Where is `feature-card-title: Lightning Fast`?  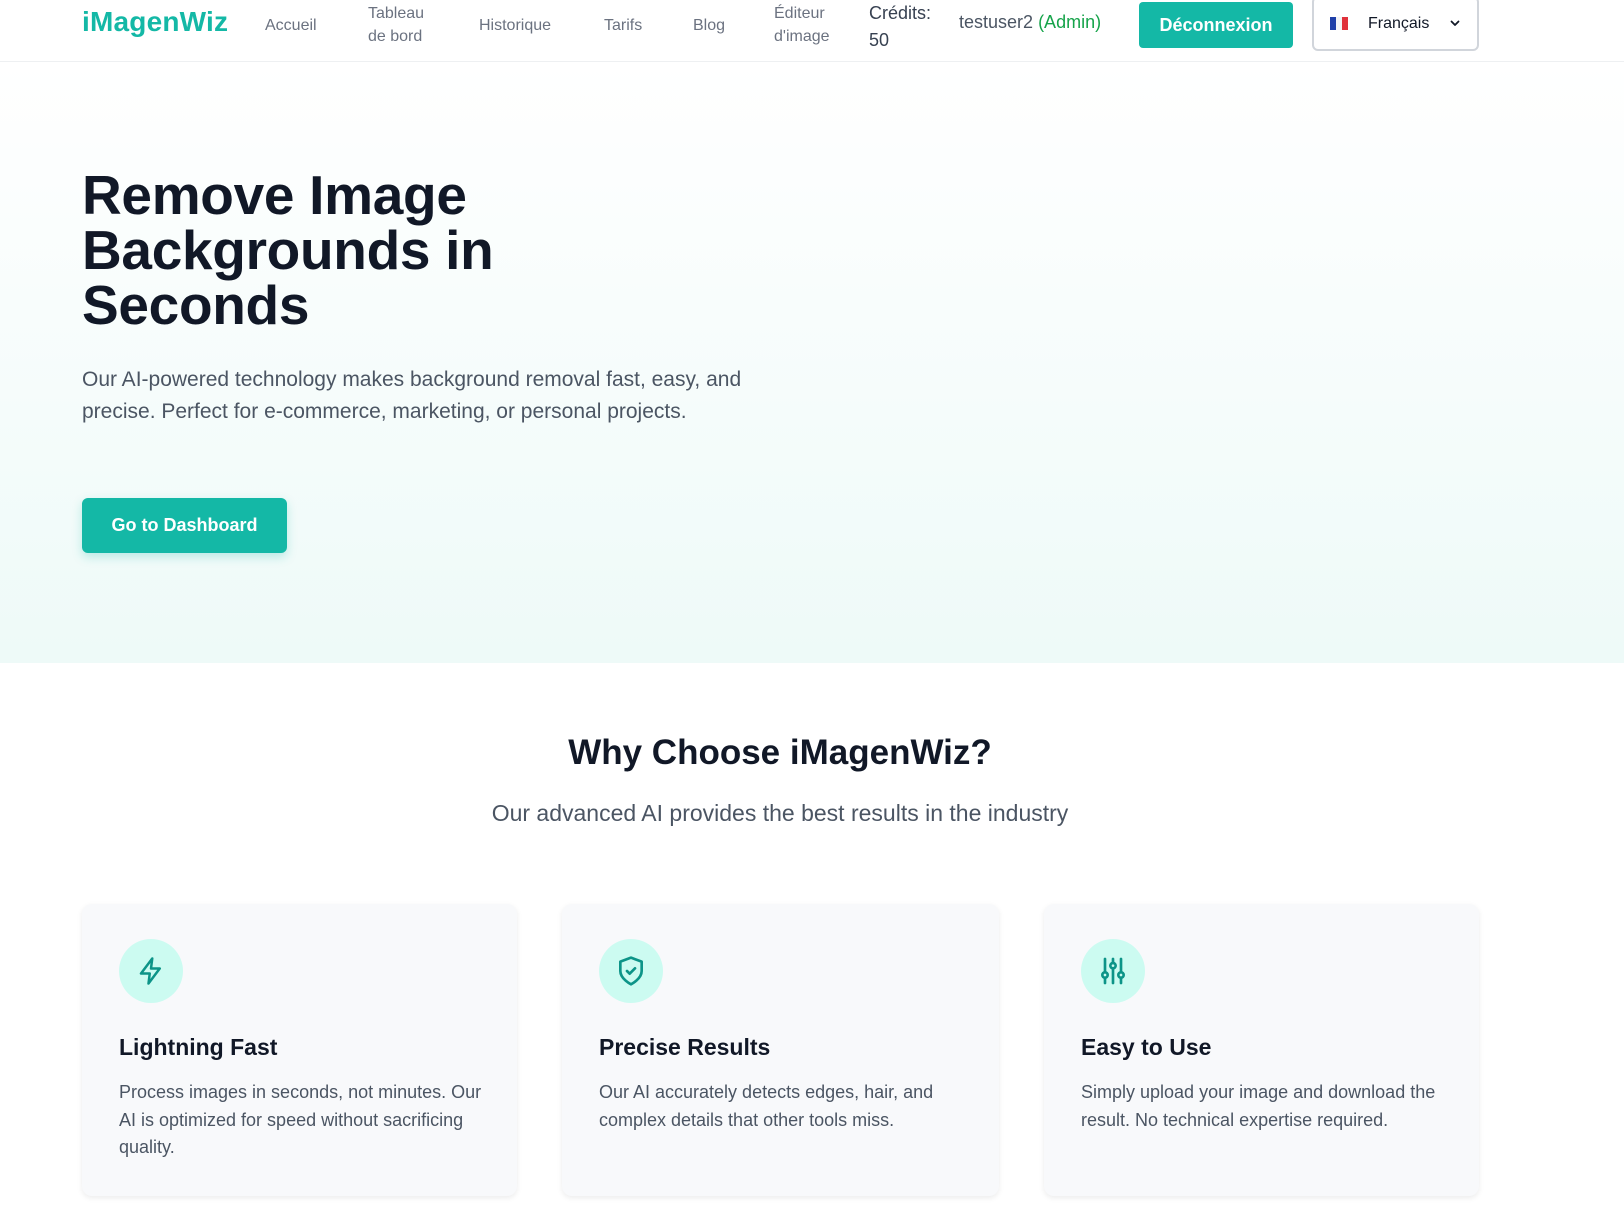
feature-card-title: Lightning Fast is located at coordinates (198, 1047).